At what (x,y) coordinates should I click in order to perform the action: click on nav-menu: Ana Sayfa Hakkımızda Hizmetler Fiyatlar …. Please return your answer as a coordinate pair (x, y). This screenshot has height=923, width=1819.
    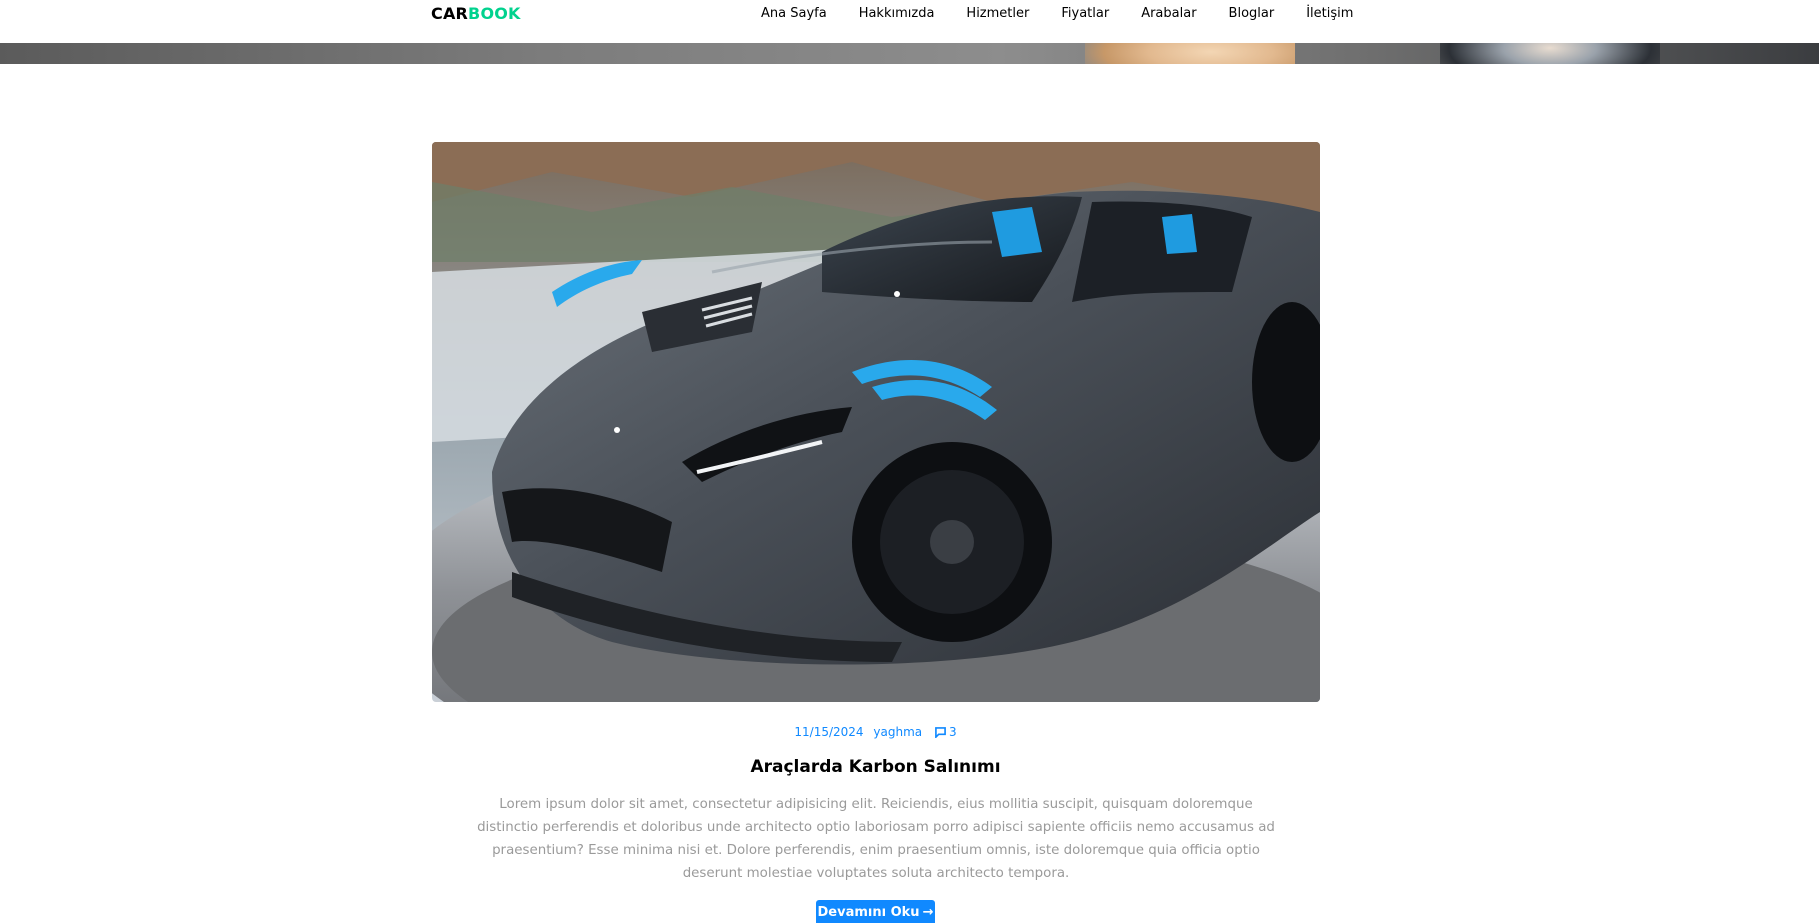
    Looking at the image, I should click on (1057, 13).